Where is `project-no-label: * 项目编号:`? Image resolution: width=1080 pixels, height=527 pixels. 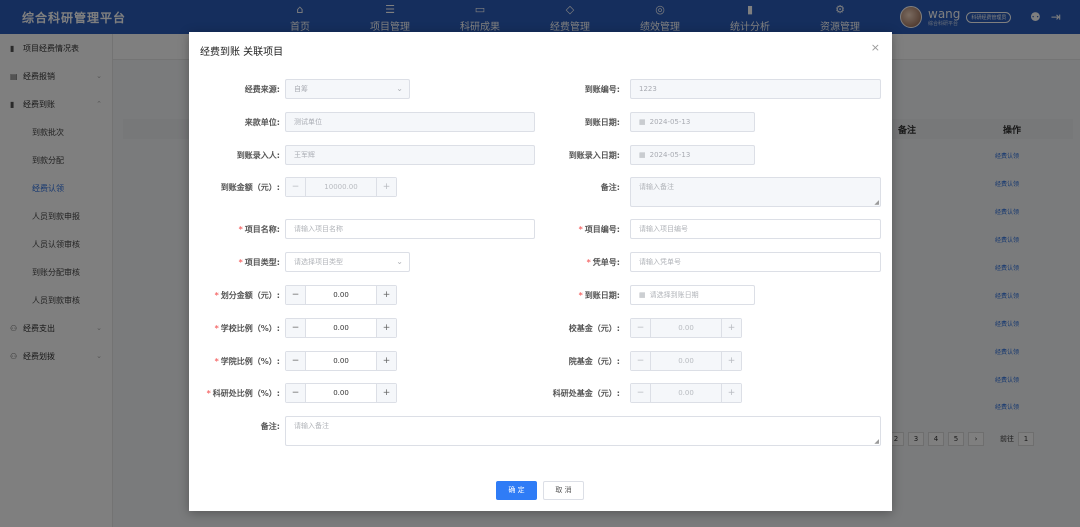
project-no-label: * 项目编号: is located at coordinates (599, 229).